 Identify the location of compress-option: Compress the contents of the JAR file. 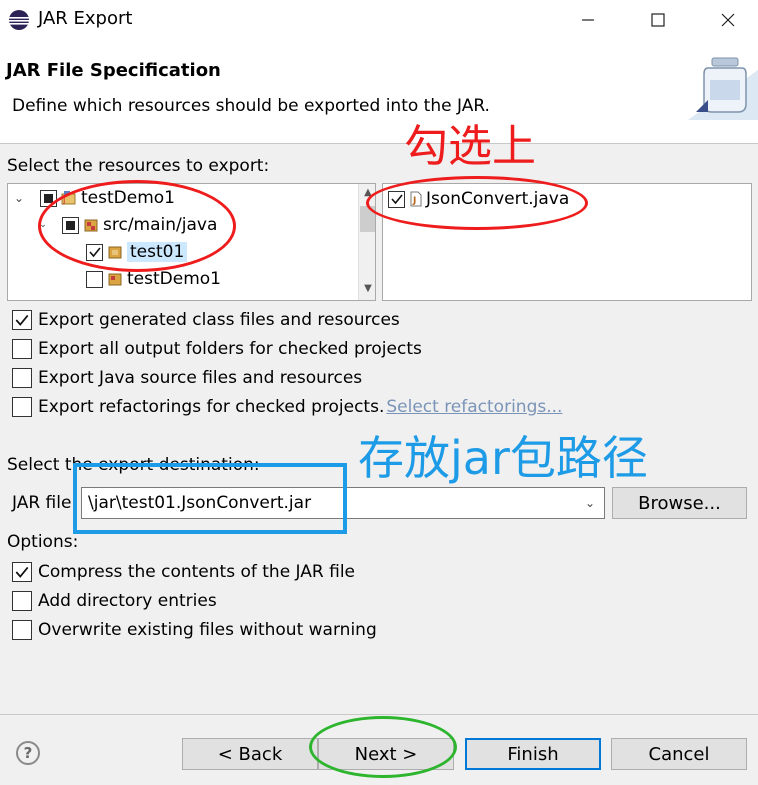
(183, 572).